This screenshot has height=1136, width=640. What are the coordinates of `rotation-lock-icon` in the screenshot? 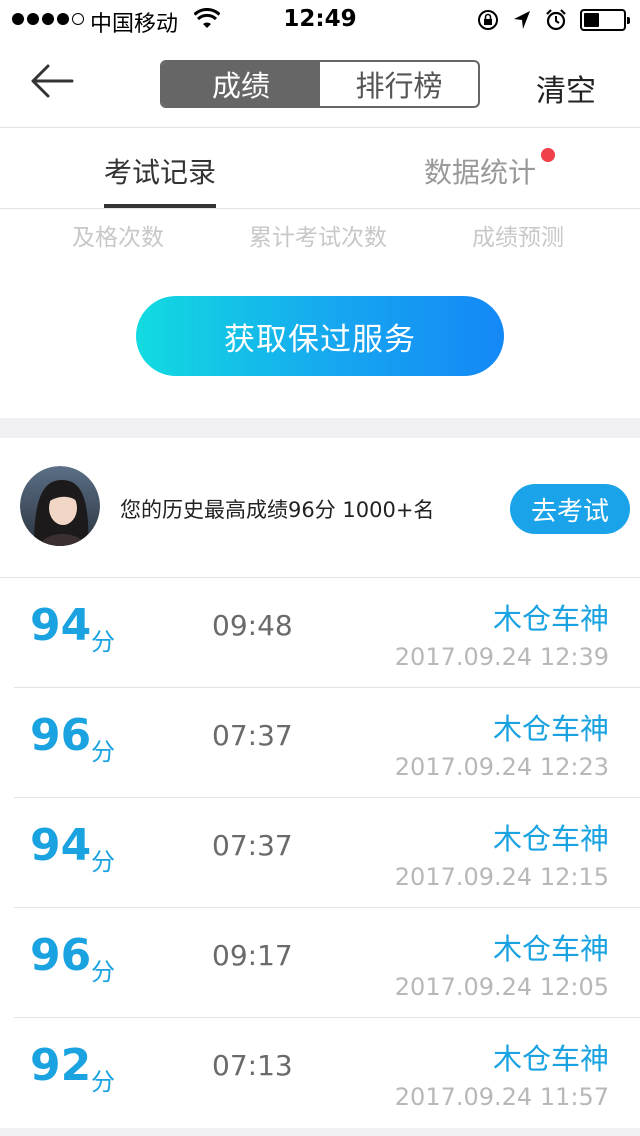 It's located at (488, 20).